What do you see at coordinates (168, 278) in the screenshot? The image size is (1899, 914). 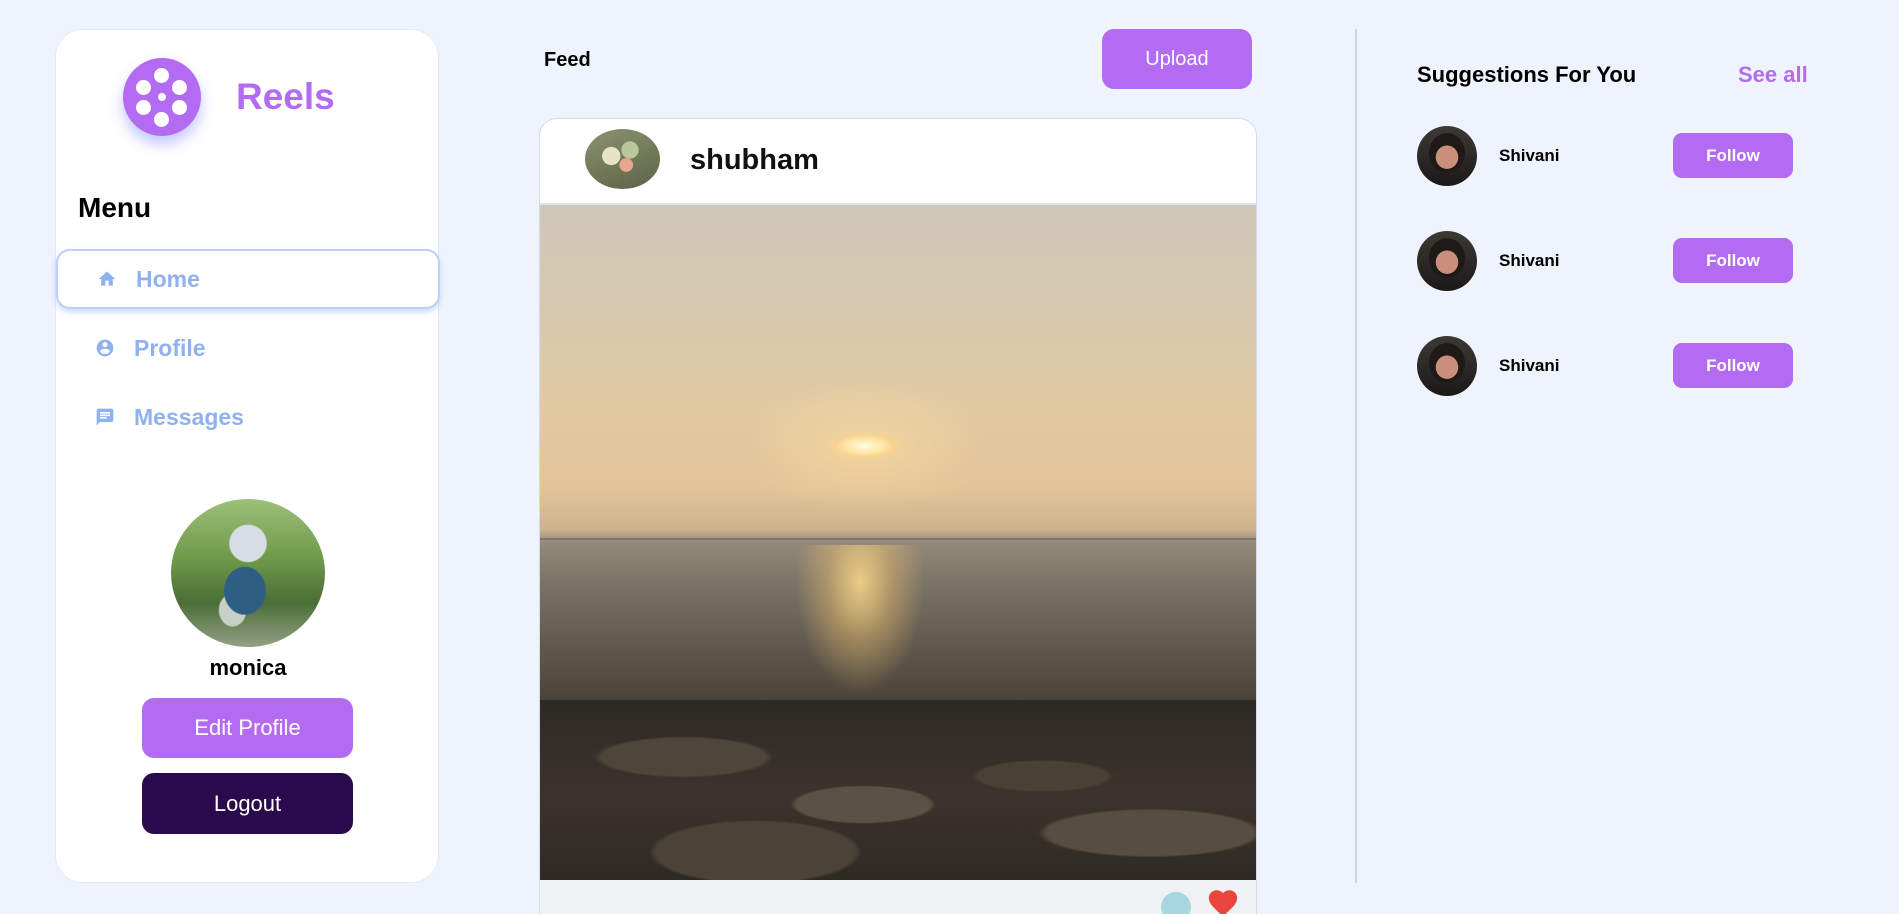 I see `nav-item-label: Home` at bounding box center [168, 278].